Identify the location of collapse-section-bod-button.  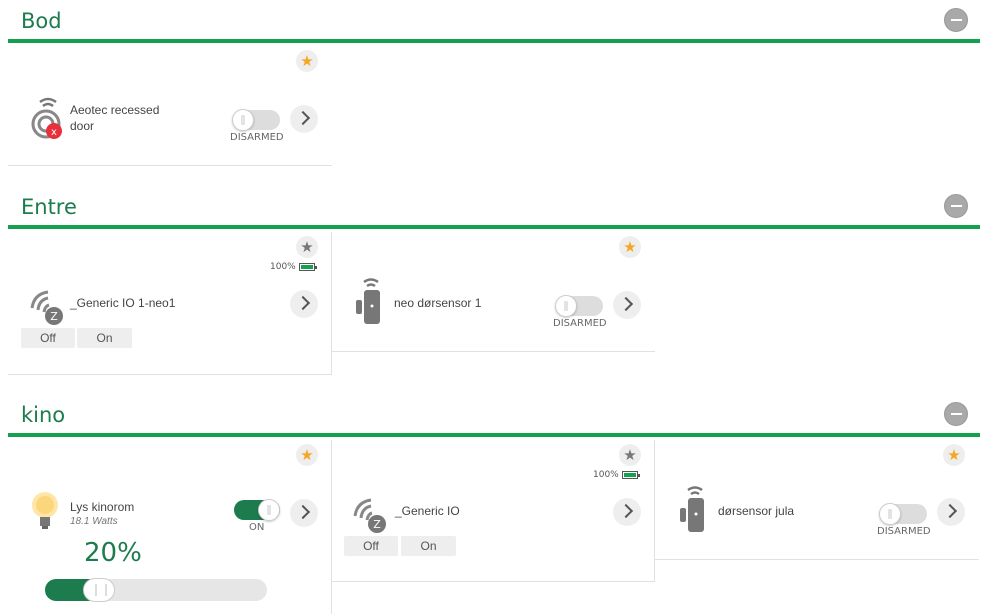
(956, 20).